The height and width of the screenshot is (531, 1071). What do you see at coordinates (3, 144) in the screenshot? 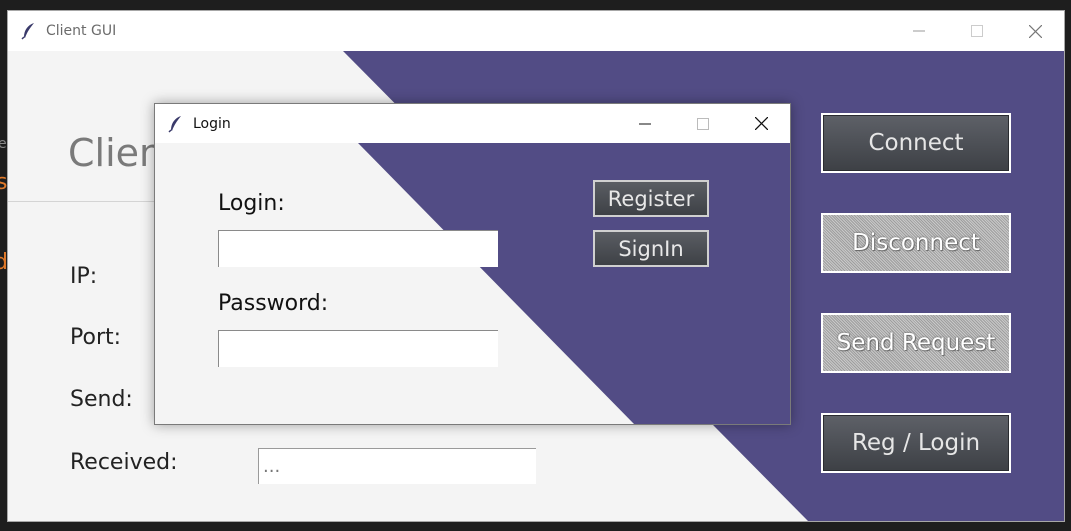
I see `background-window-fragment: e` at bounding box center [3, 144].